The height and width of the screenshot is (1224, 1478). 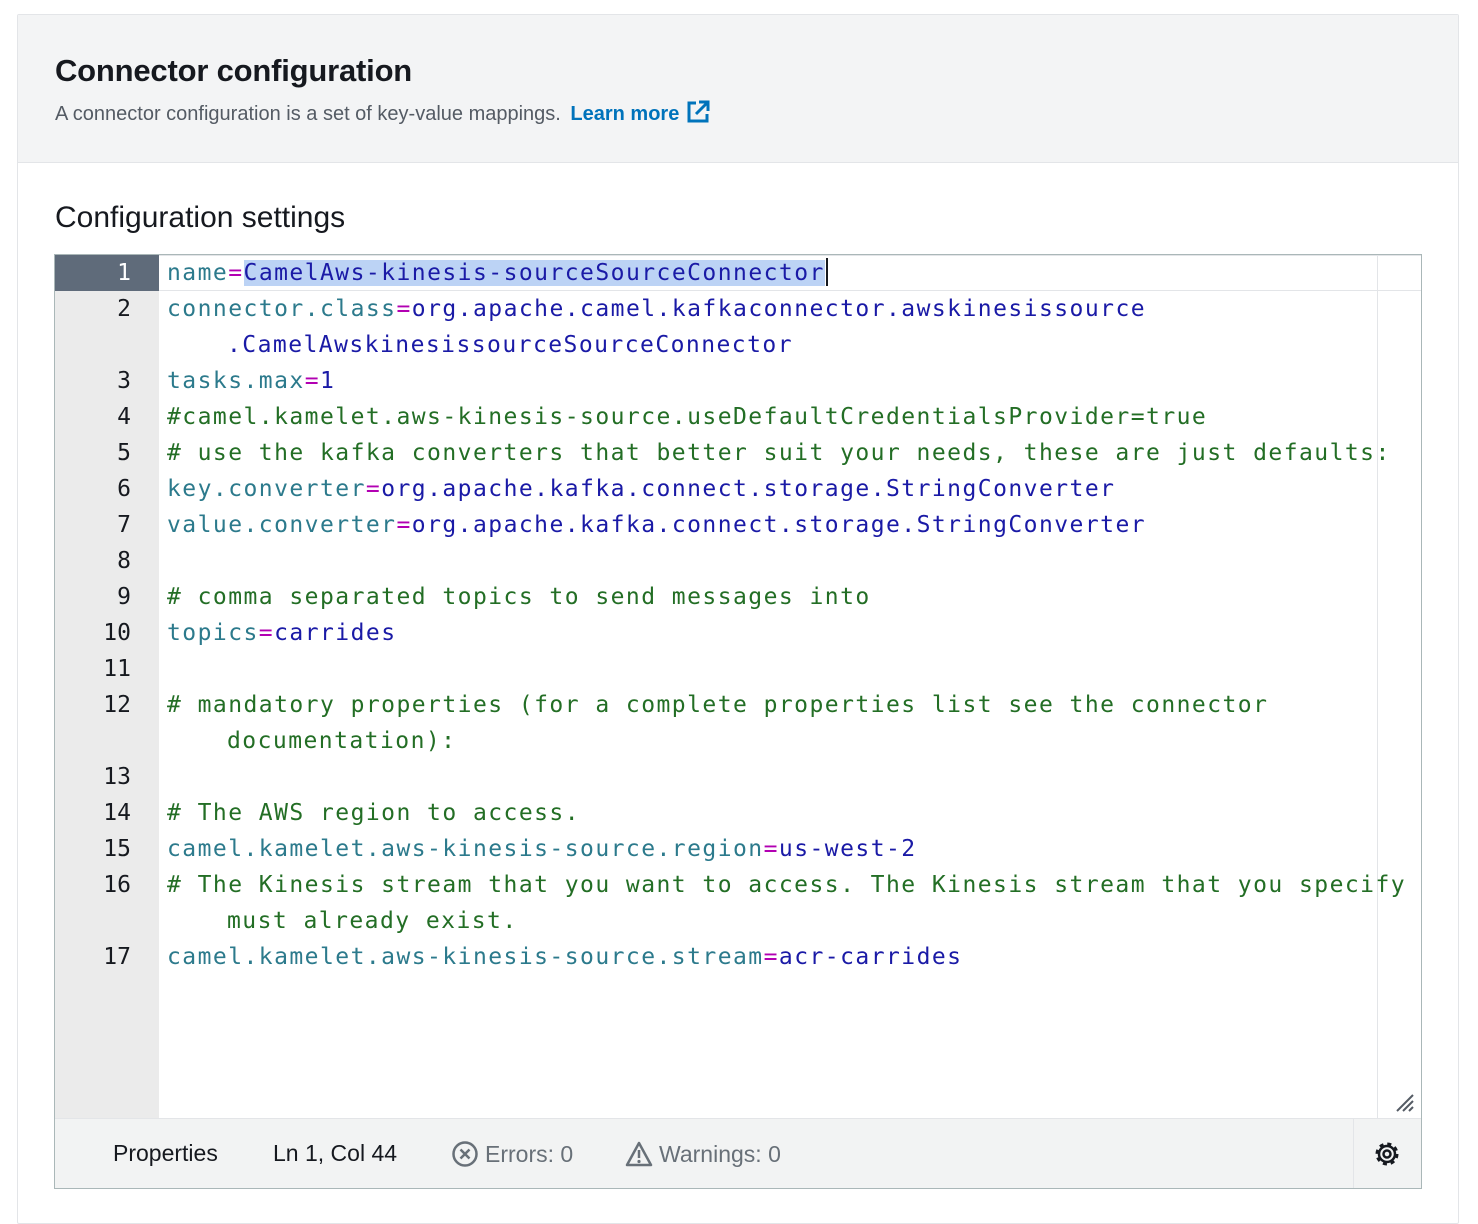 I want to click on line-number: 14, so click(x=117, y=813).